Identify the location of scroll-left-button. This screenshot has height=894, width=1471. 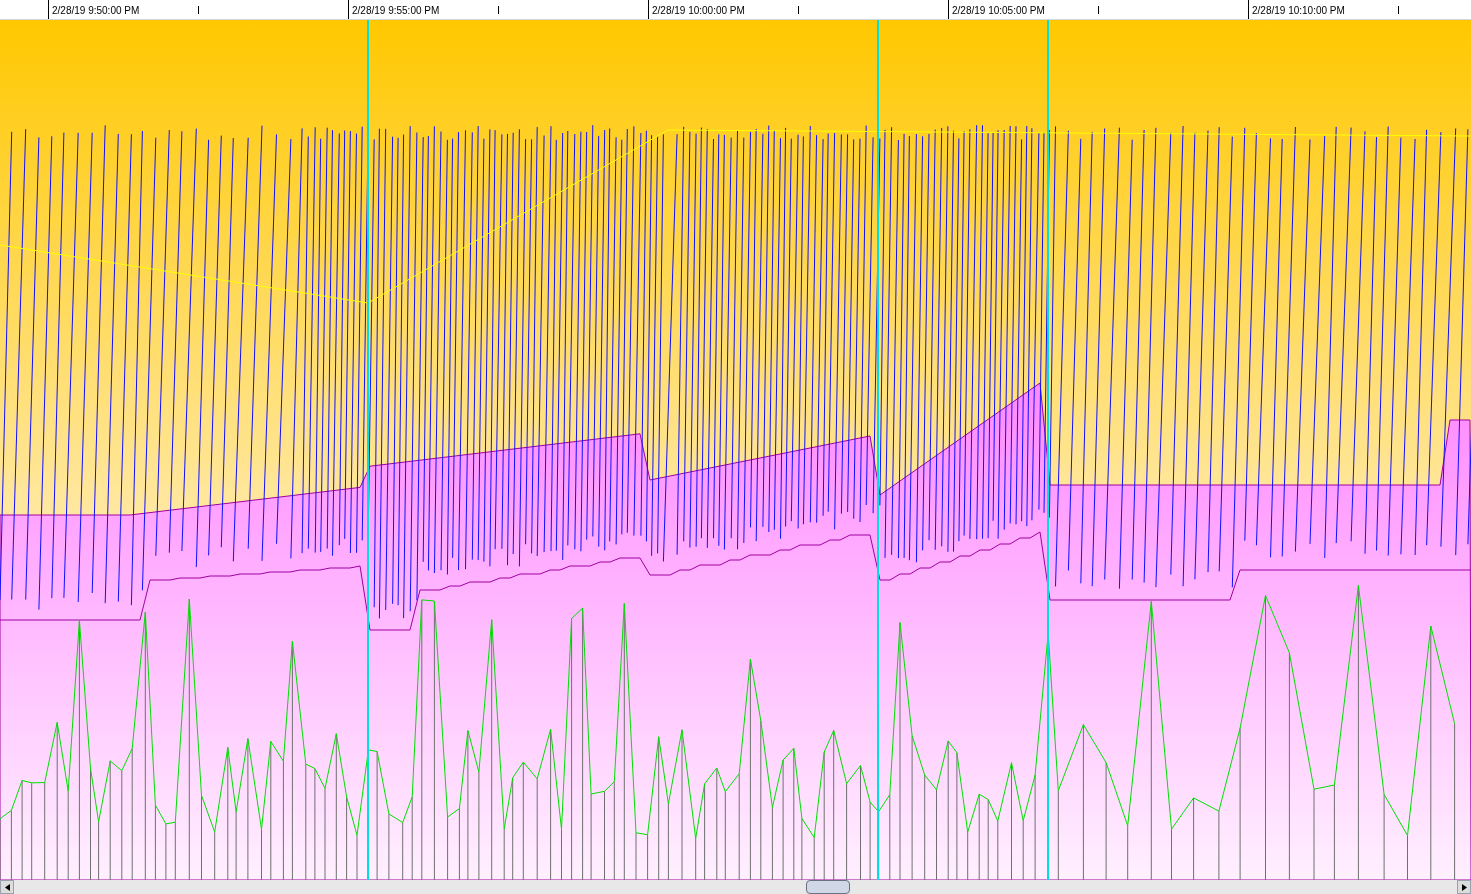
(7, 887).